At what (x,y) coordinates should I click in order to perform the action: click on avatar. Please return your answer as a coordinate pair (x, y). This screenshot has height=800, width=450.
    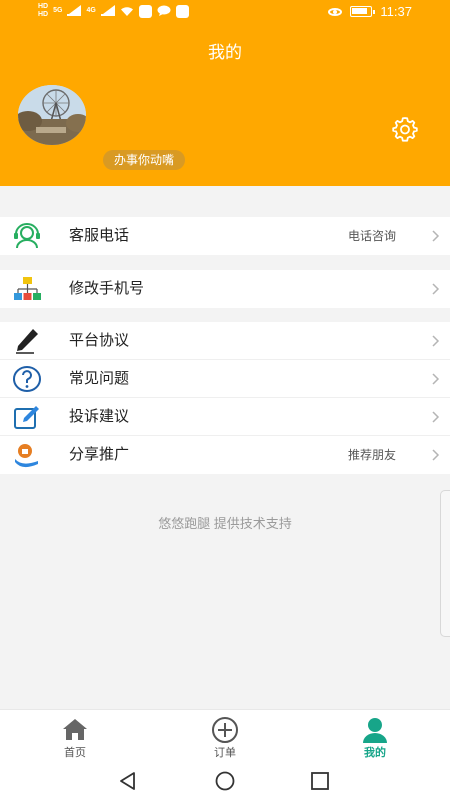
    Looking at the image, I should click on (52, 115).